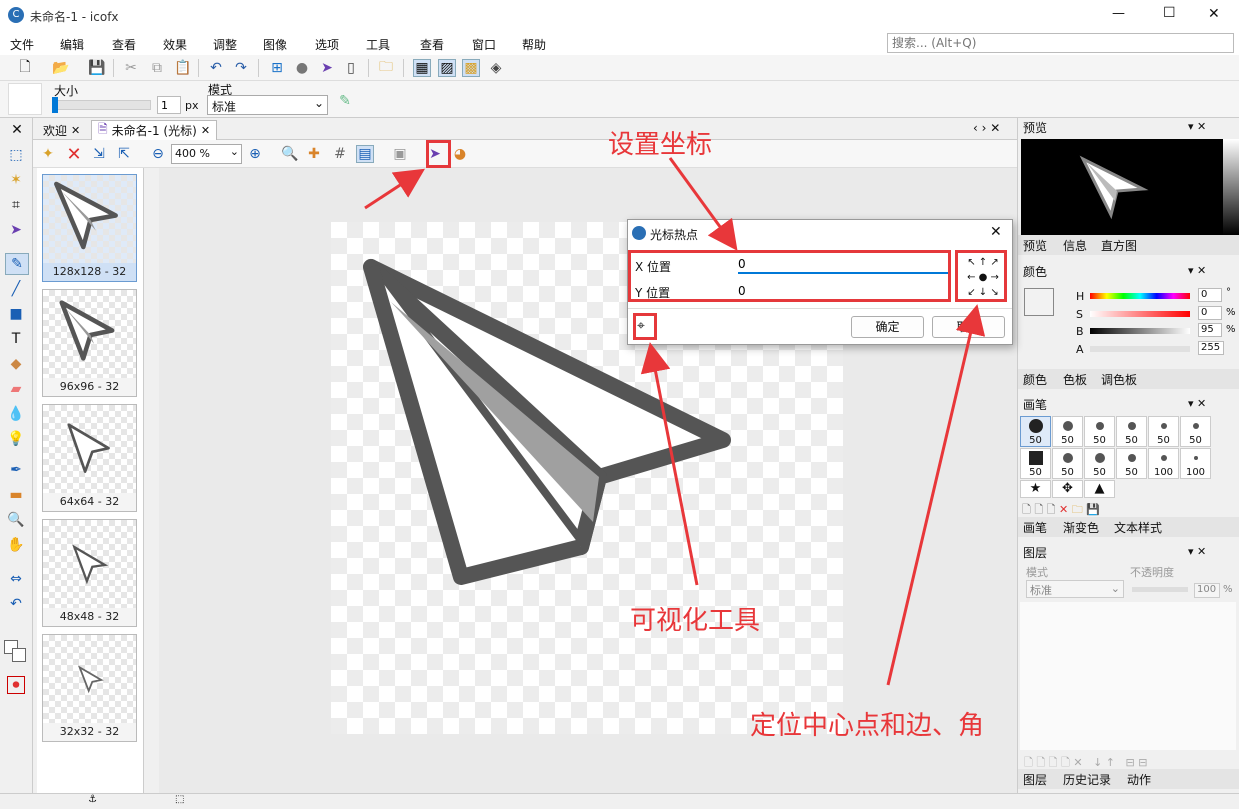 This screenshot has width=1239, height=809. I want to click on move-icon: ➤, so click(16, 230).